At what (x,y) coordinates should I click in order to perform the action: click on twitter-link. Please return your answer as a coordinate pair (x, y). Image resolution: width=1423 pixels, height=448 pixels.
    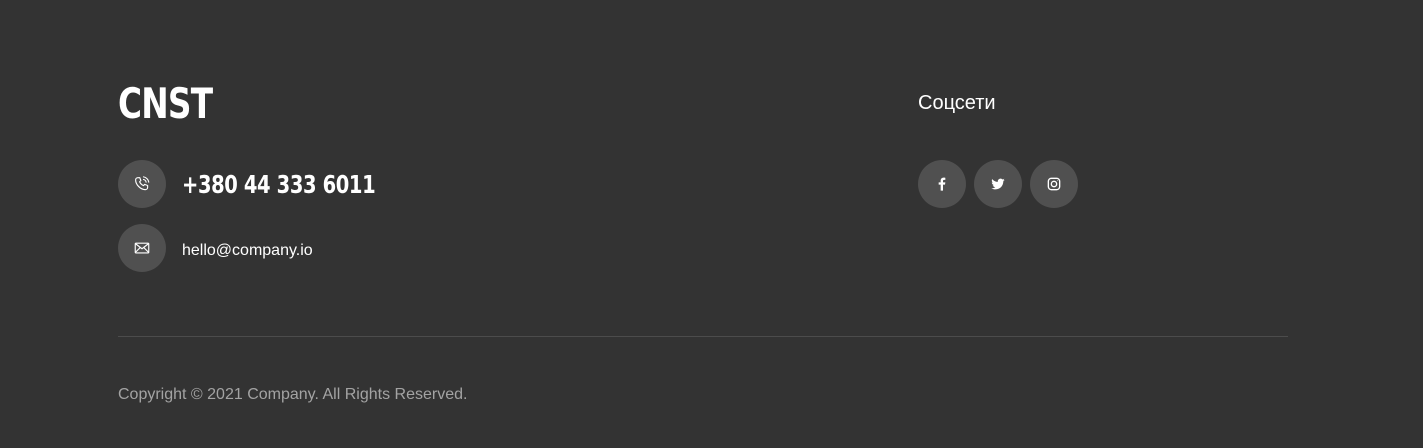
    Looking at the image, I should click on (998, 184).